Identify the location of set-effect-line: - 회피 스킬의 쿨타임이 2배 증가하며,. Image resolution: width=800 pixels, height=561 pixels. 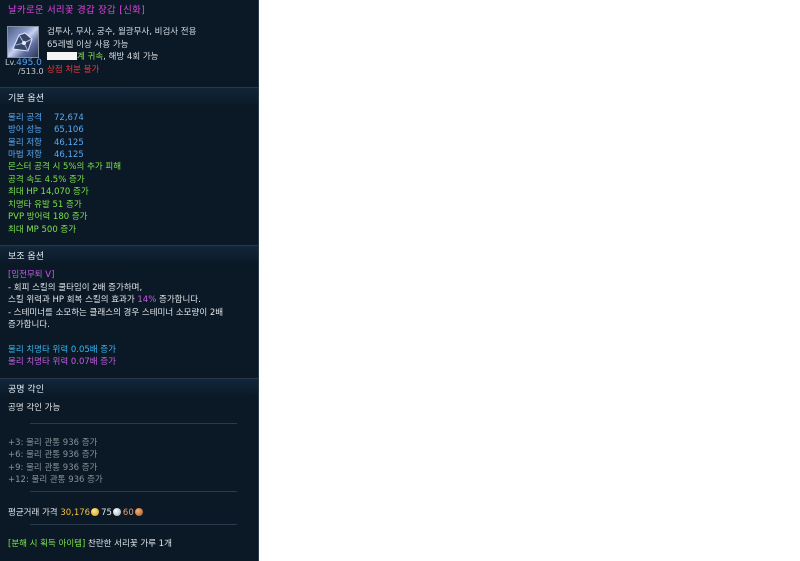
(75, 288).